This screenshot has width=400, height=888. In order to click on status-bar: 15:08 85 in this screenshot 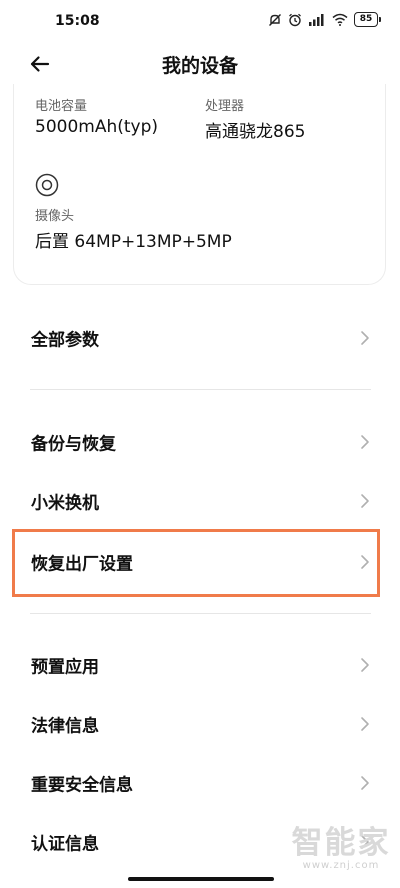, I will do `click(200, 22)`.